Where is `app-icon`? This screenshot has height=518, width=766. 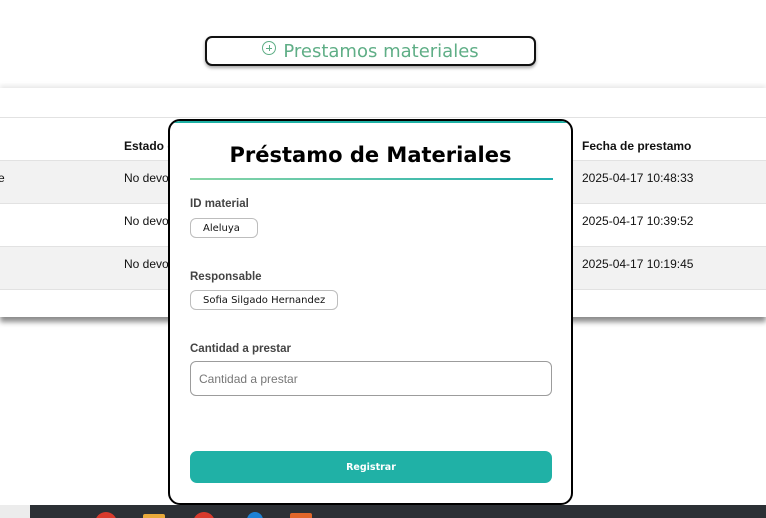
app-icon is located at coordinates (301, 515).